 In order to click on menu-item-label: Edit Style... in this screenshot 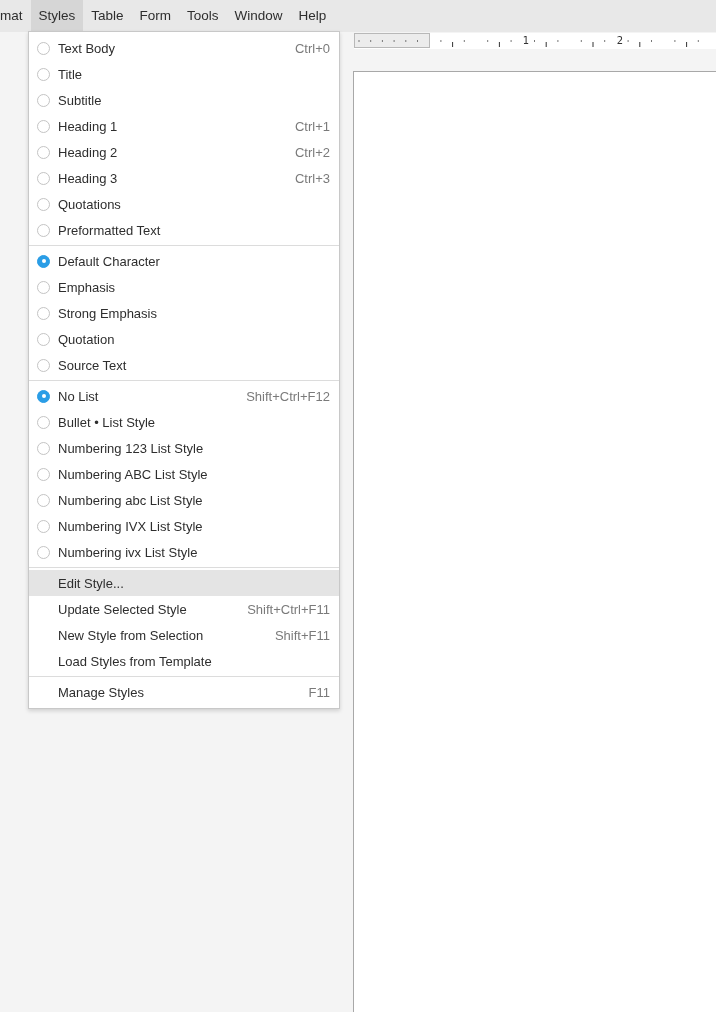, I will do `click(91, 583)`.